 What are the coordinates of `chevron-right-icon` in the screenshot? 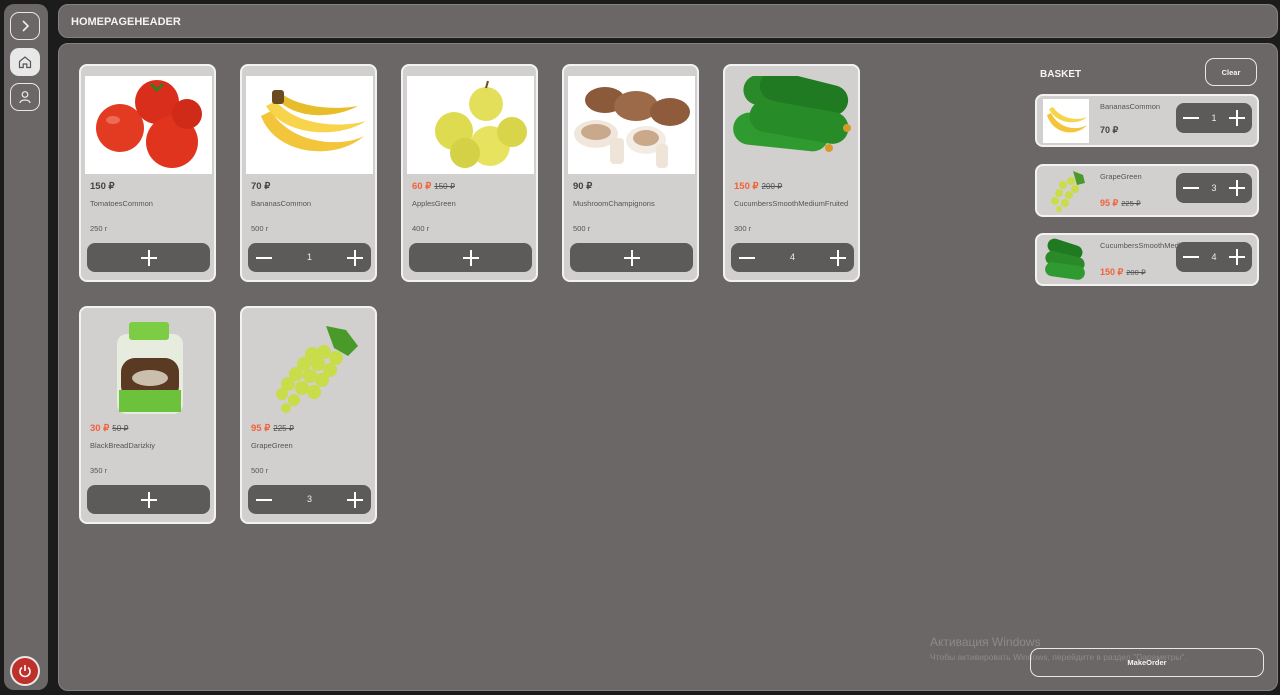 It's located at (26, 26).